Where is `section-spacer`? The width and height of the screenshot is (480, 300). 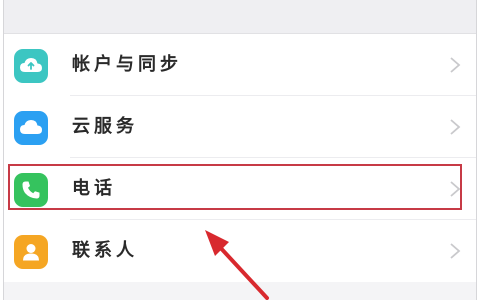
section-spacer is located at coordinates (240, 17).